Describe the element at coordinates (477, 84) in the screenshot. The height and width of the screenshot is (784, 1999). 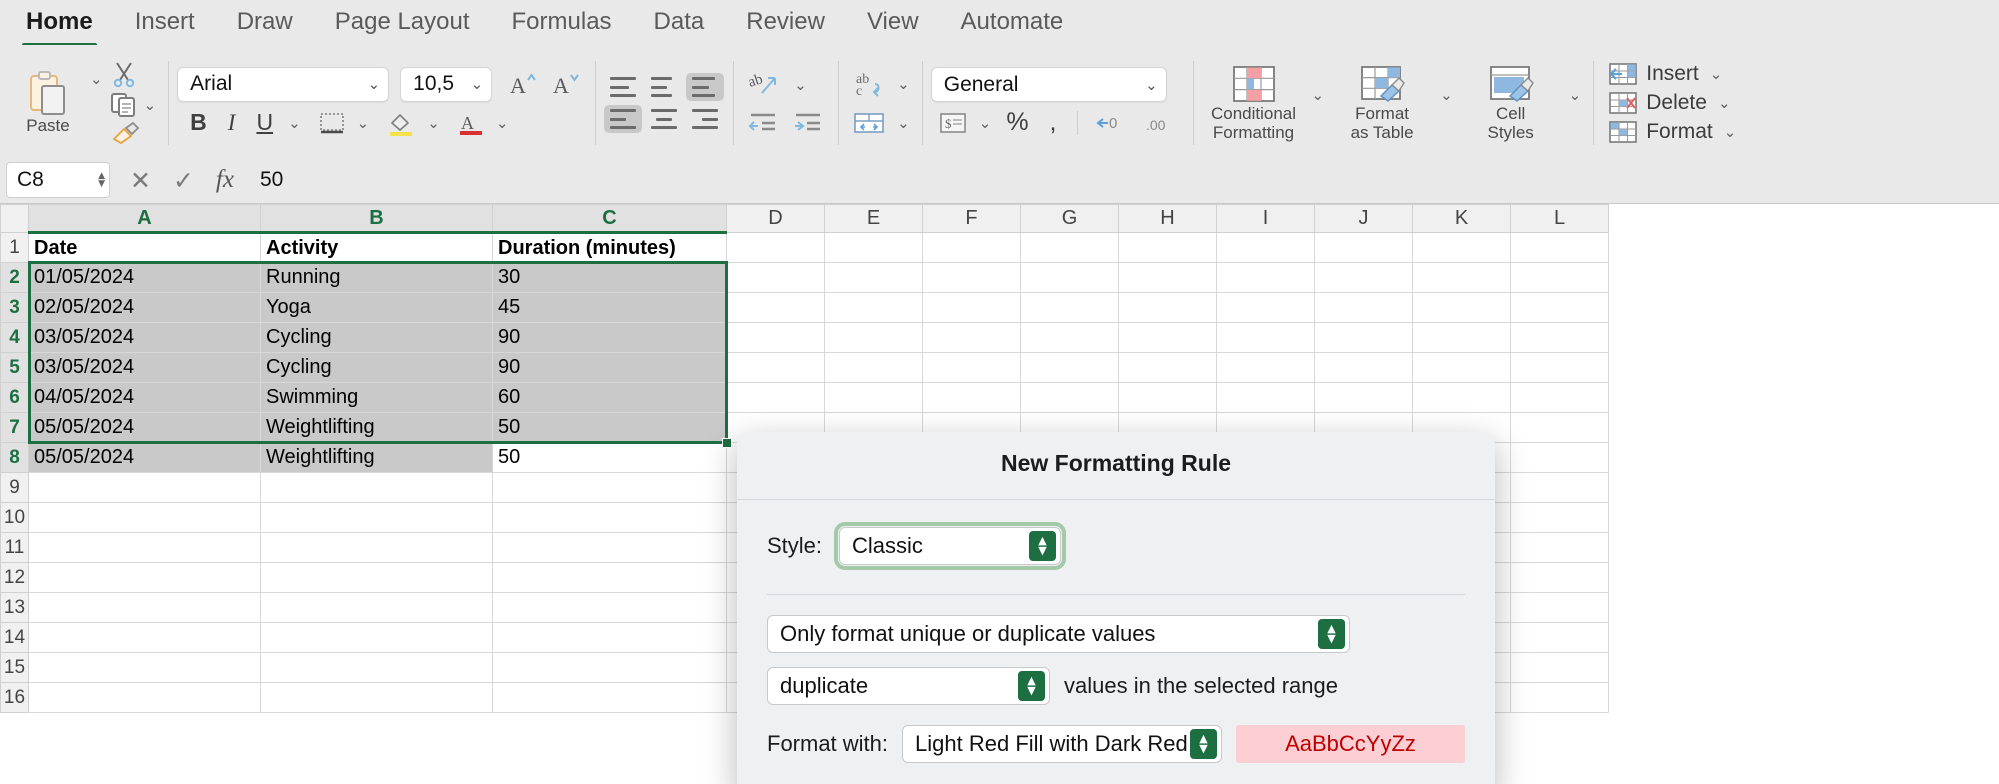
I see `font-size-chevron-down-icon: ⌄` at that location.